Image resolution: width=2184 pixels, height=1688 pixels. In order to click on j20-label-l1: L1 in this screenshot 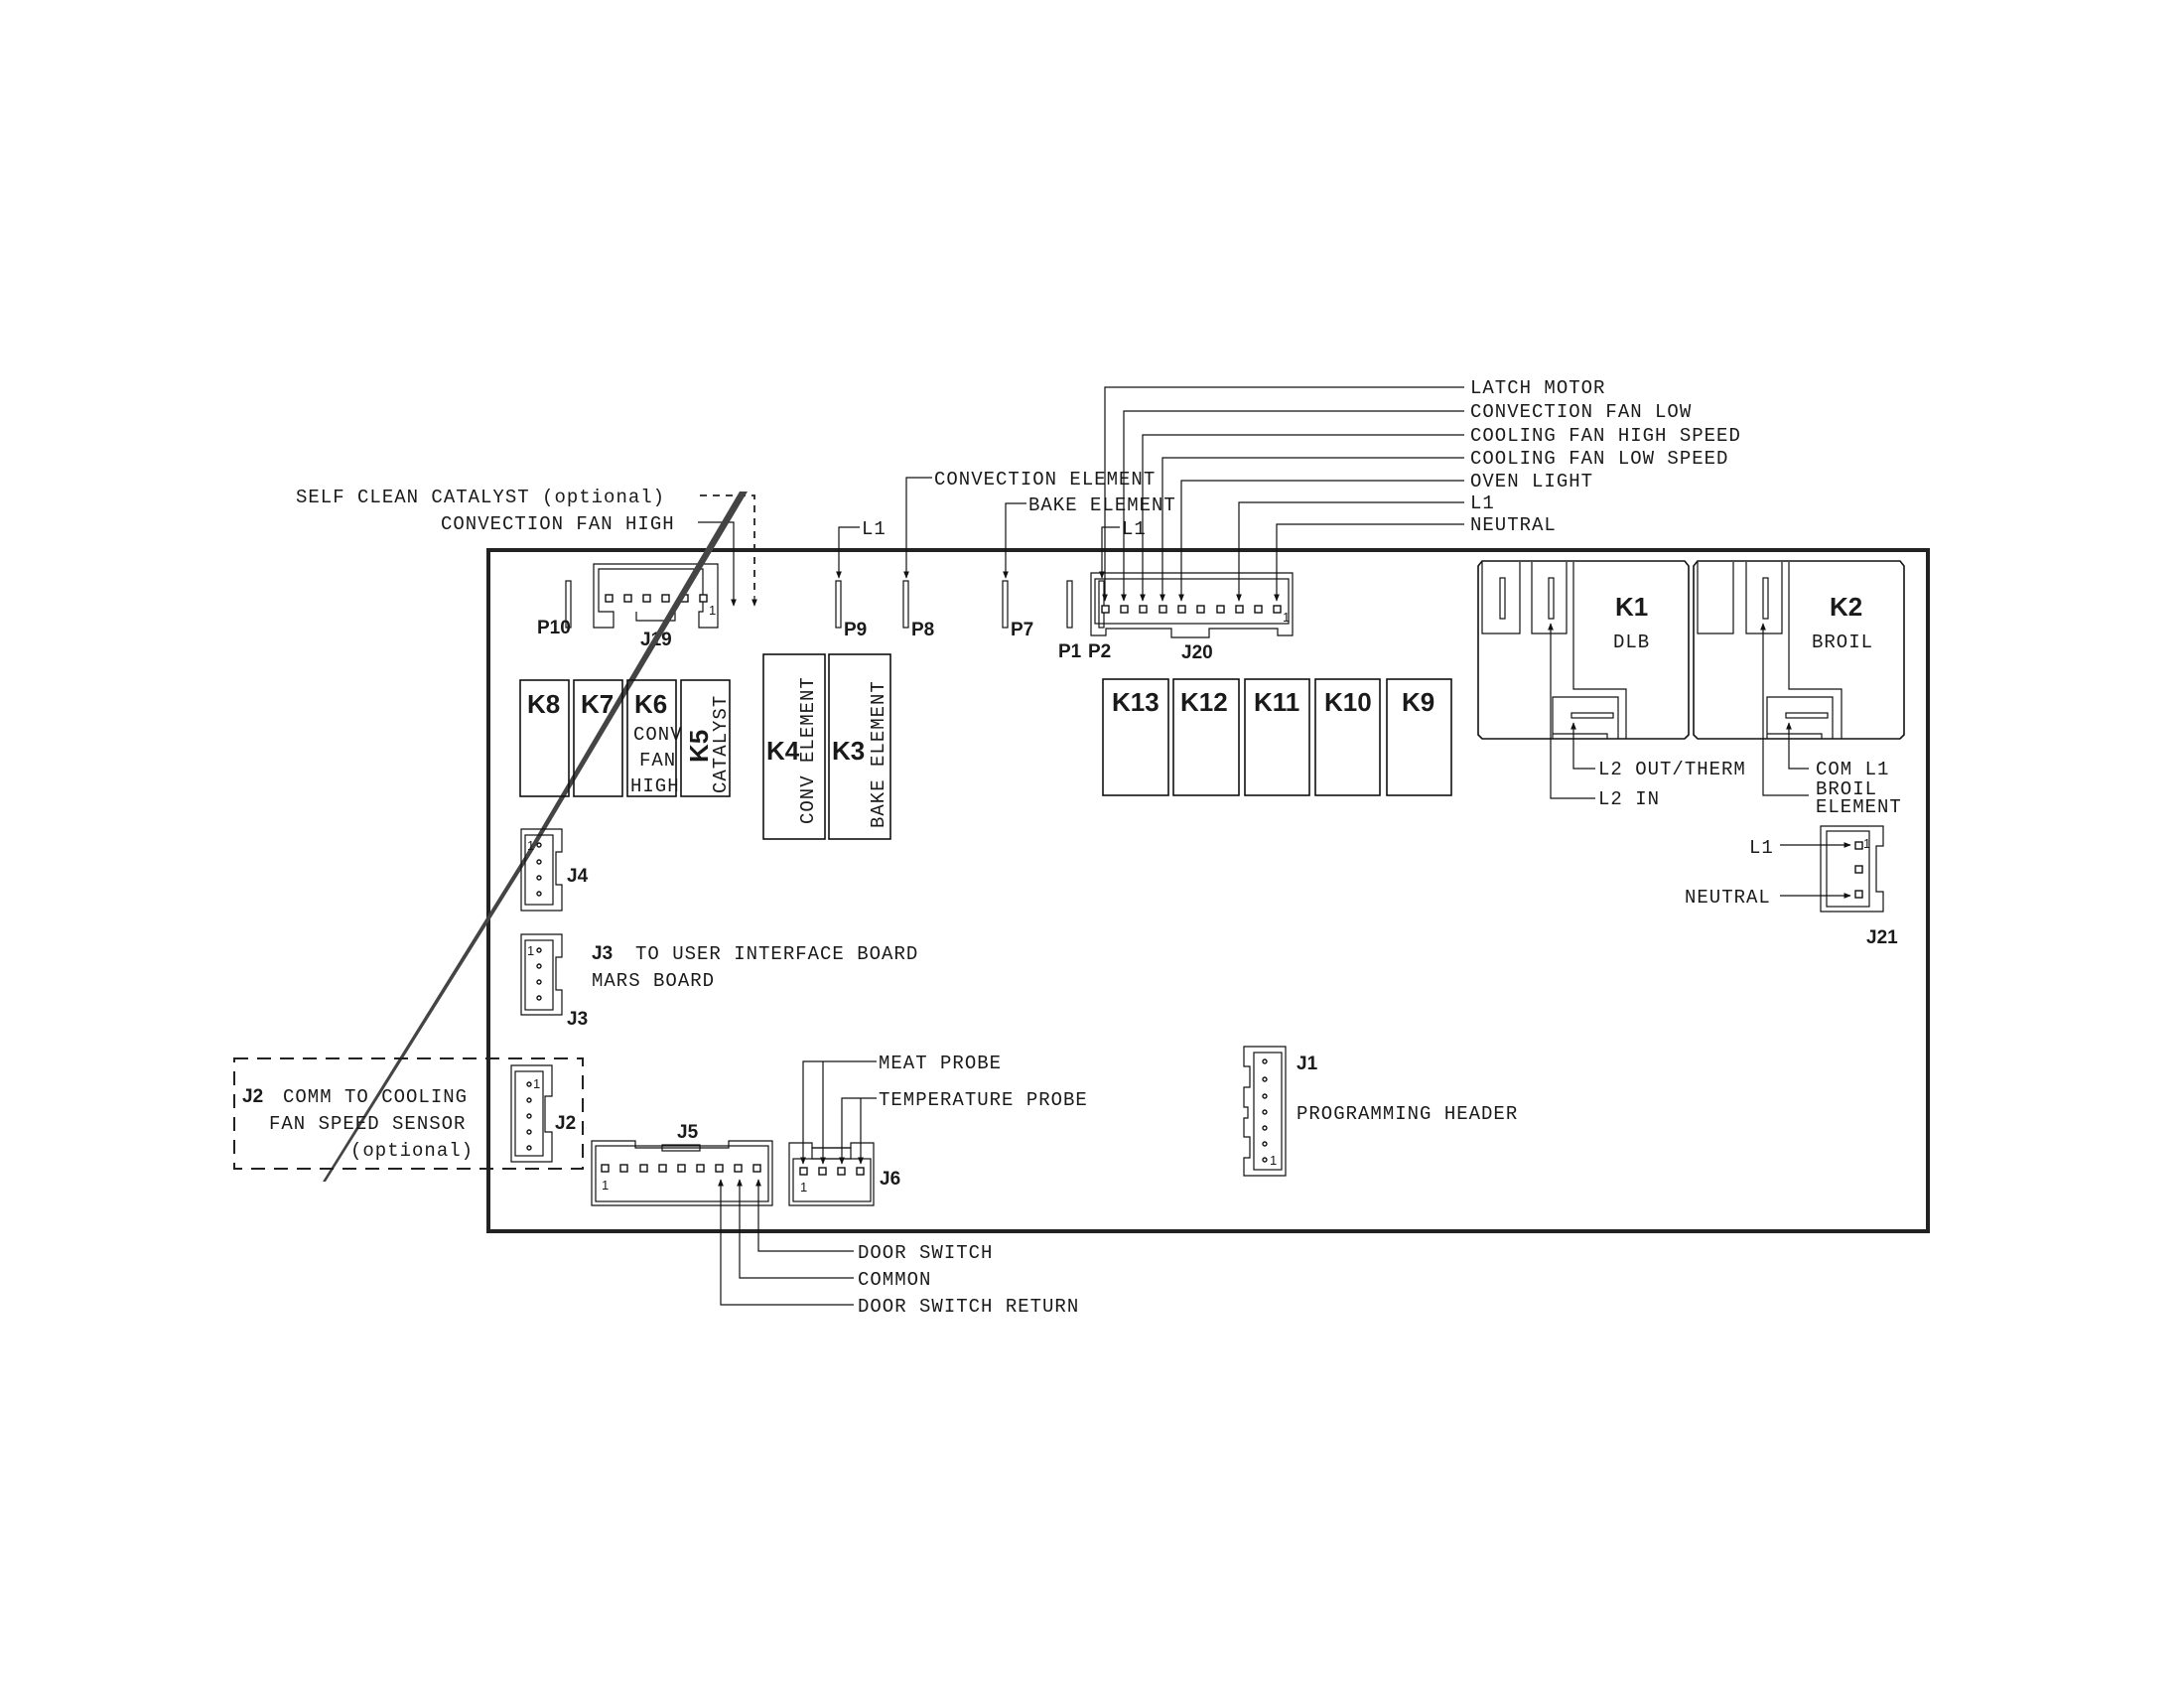, I will do `click(1482, 503)`.